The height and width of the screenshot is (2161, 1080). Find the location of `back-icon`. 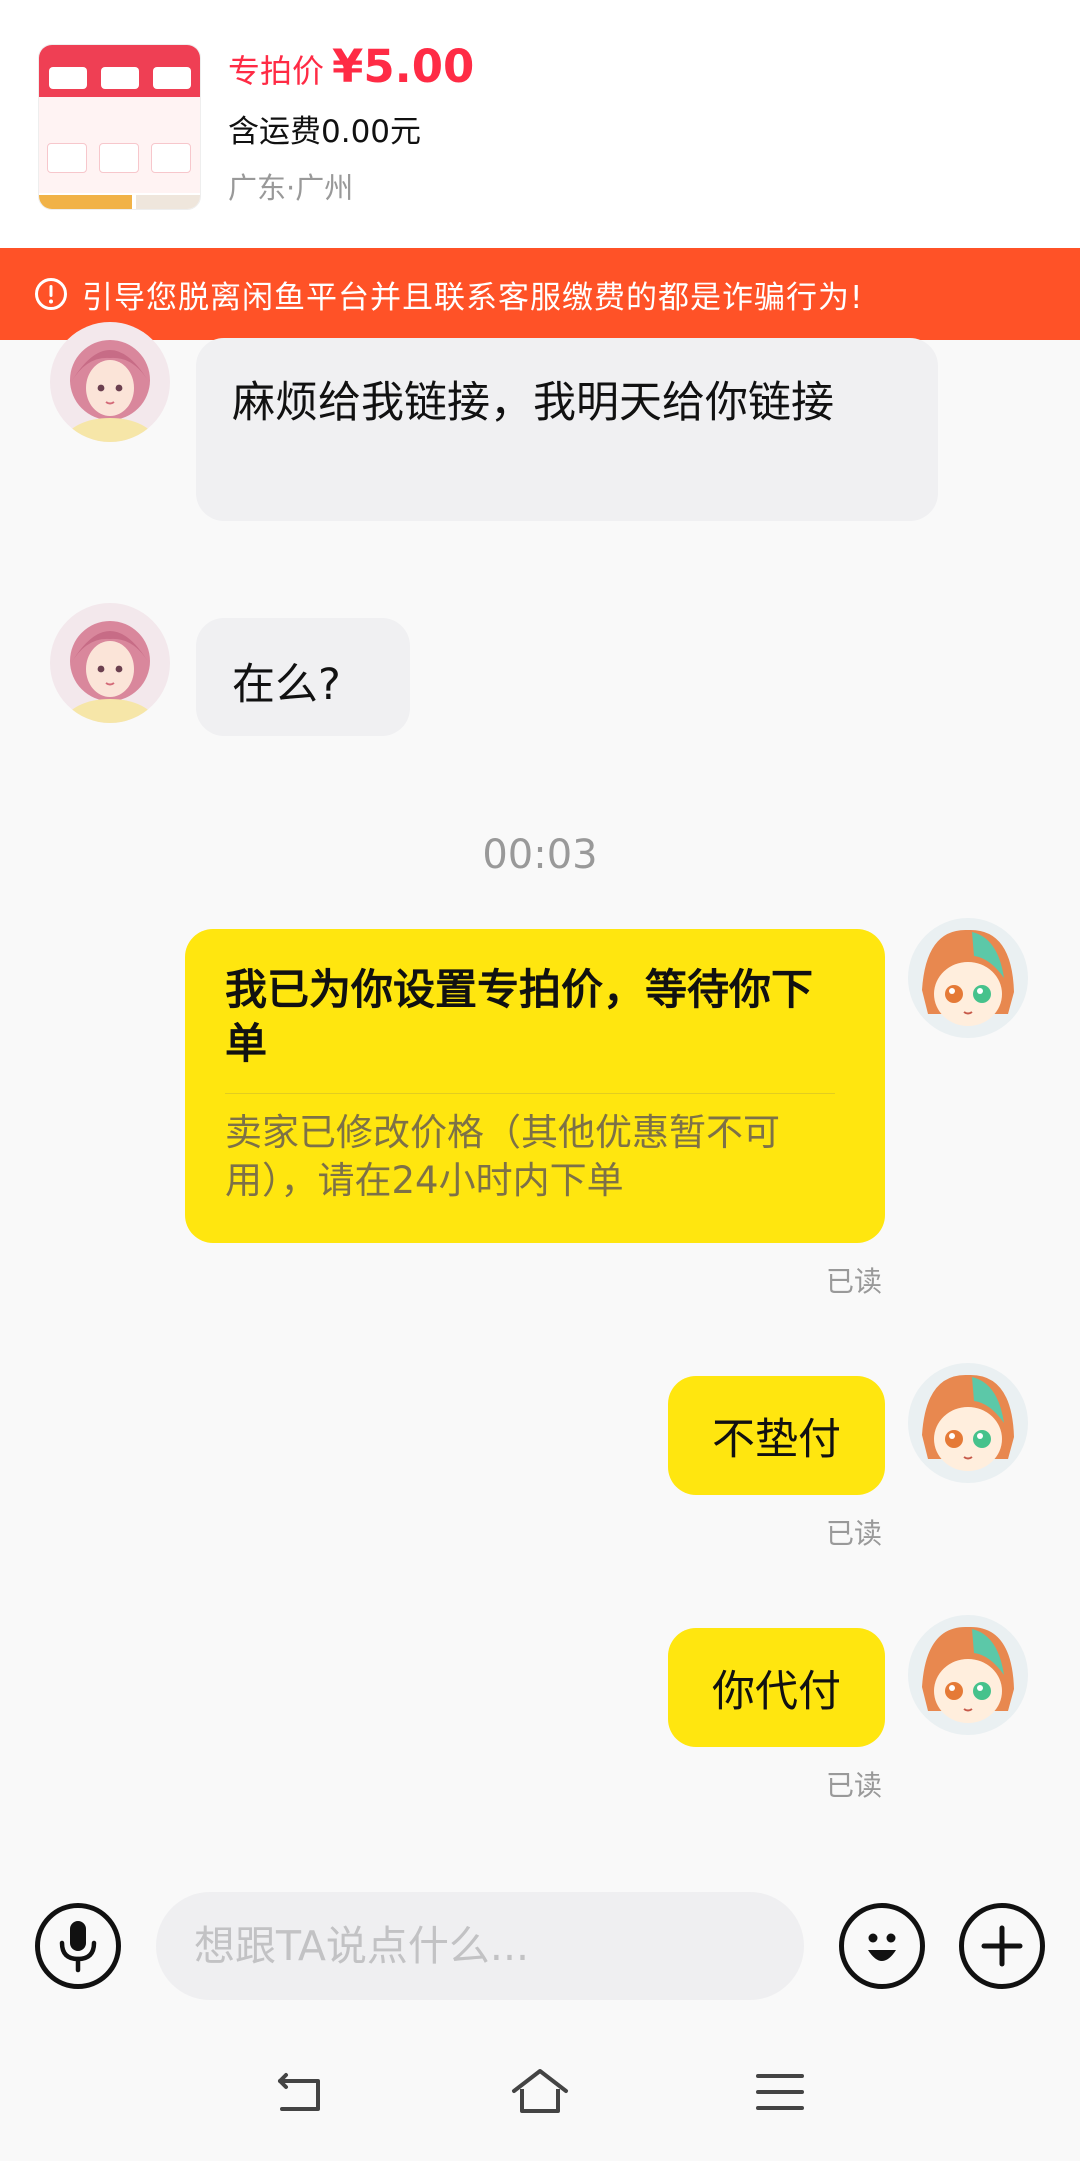

back-icon is located at coordinates (299, 2092).